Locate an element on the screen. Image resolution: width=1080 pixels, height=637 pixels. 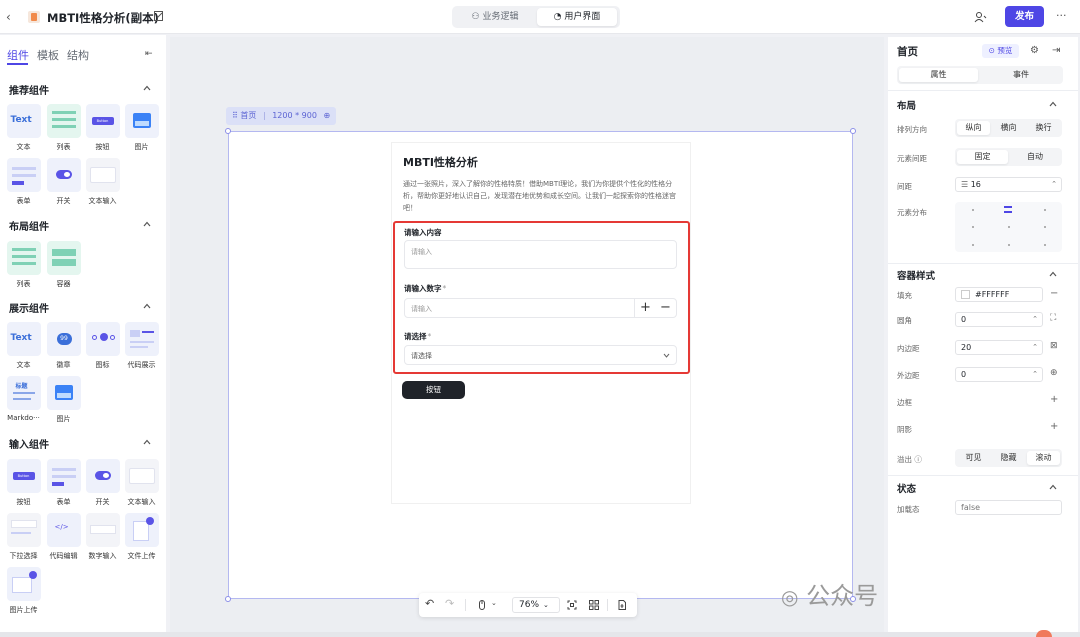
section-title-display: 展示组件 is located at coordinates (29, 309).